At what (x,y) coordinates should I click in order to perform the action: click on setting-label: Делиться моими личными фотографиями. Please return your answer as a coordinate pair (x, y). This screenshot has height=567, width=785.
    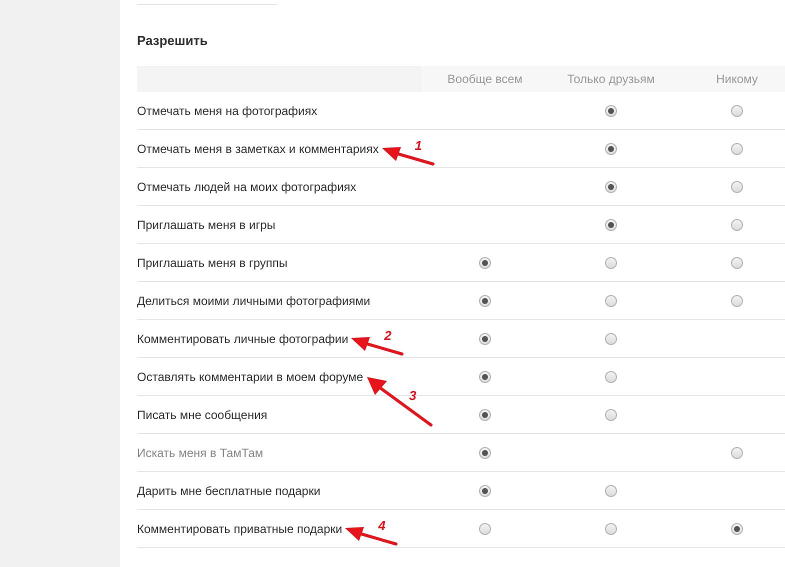
    Looking at the image, I should click on (253, 301).